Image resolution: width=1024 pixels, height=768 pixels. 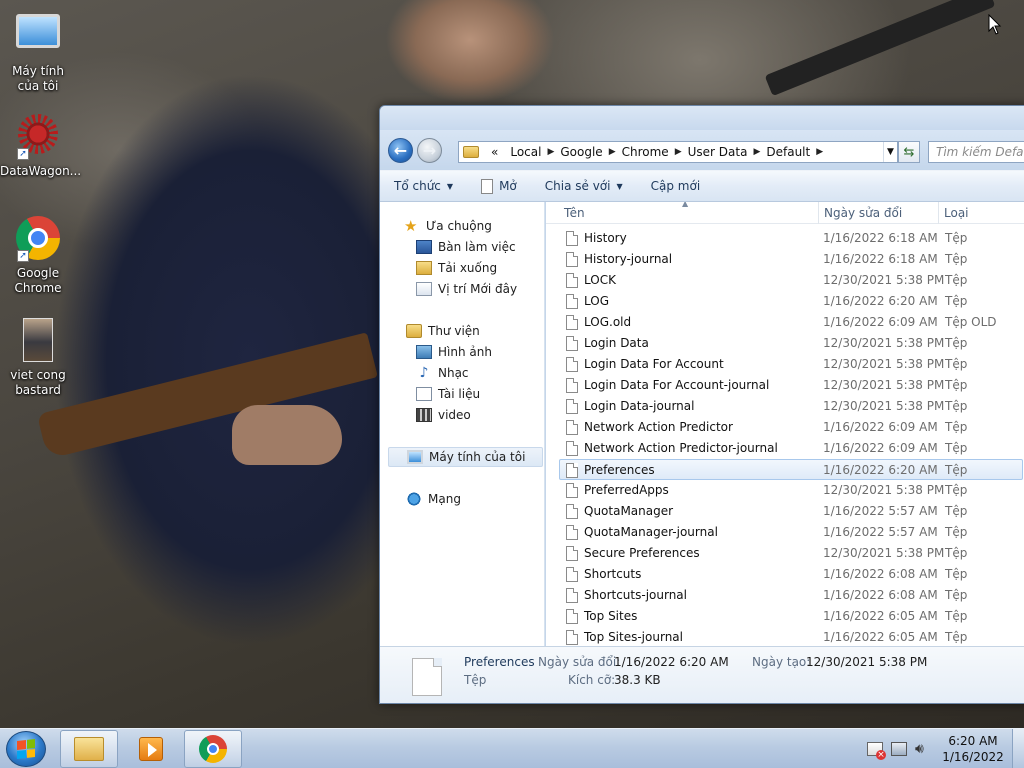 I want to click on network-tray-icon, so click(x=899, y=749).